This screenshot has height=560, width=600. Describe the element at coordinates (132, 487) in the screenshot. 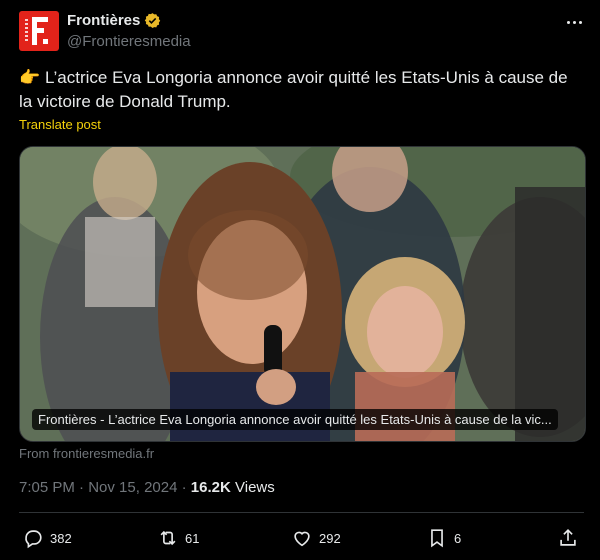

I see `post-date: Nov 15, 2024` at that location.